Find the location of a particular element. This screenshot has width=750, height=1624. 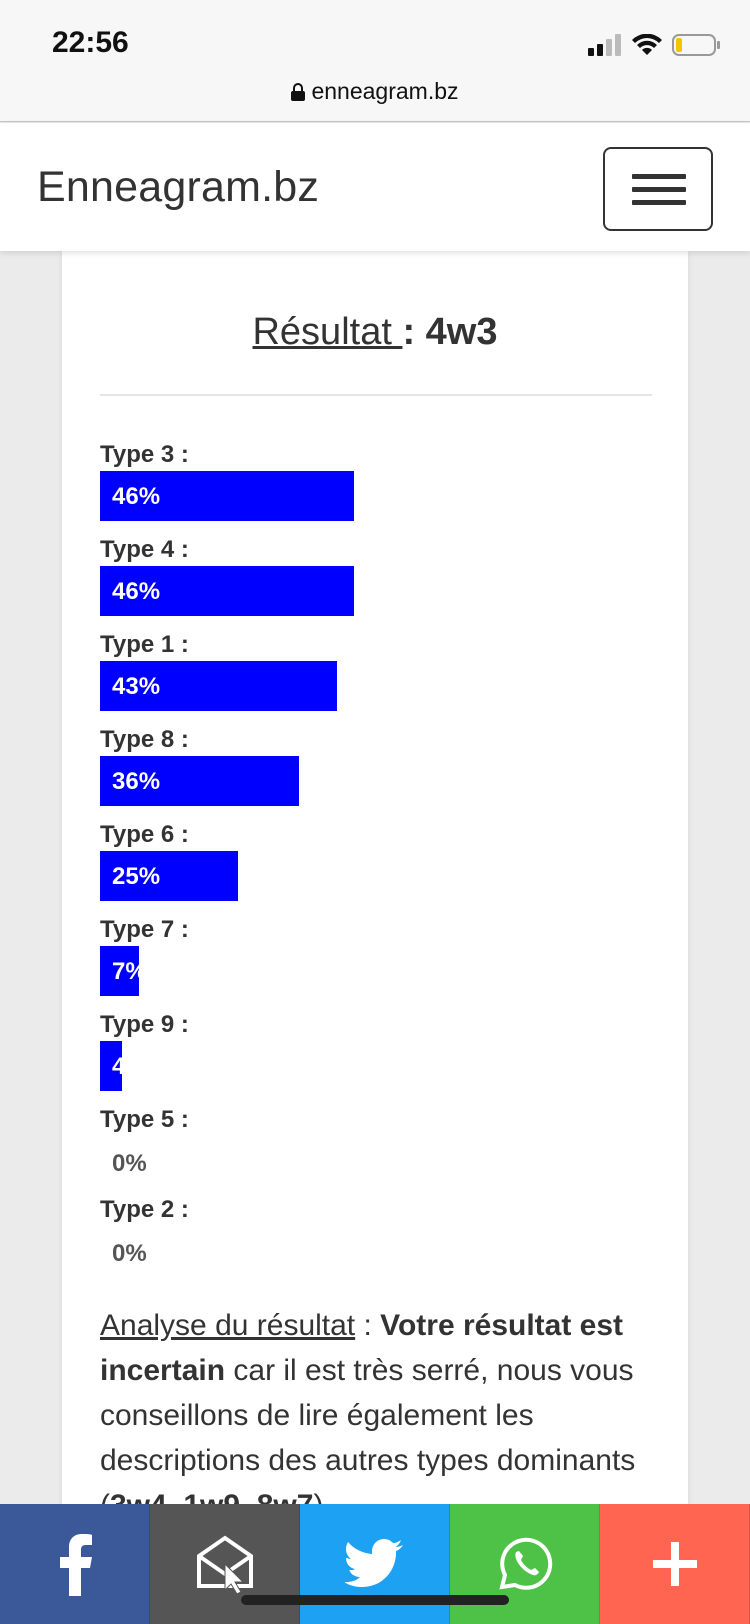

type-label: Type 8 : is located at coordinates (144, 739).